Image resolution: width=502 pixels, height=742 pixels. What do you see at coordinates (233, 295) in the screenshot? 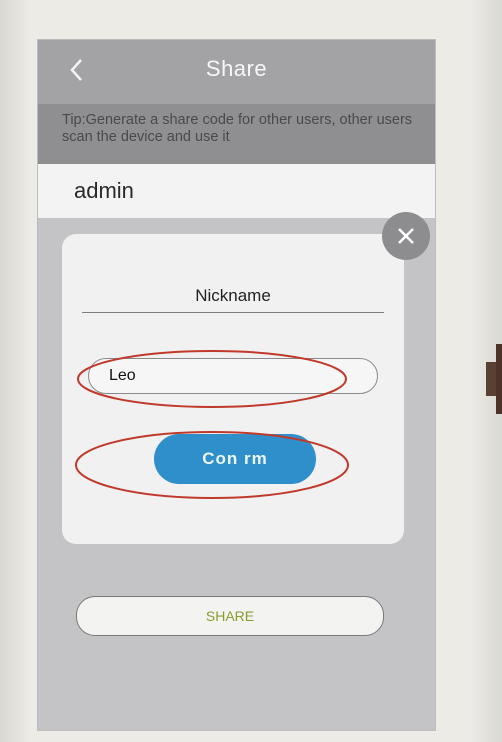
I see `nickname-label: Nickname` at bounding box center [233, 295].